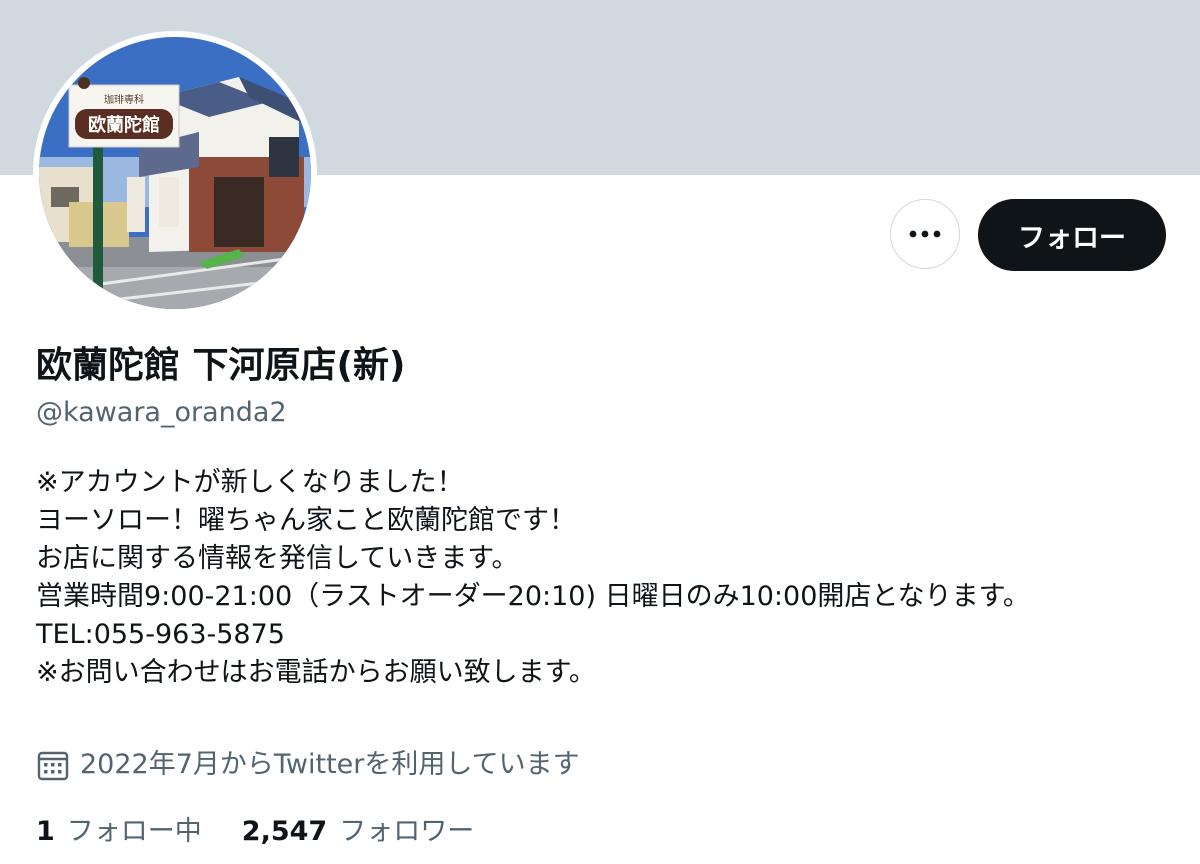 Image resolution: width=1200 pixels, height=864 pixels. I want to click on avatar-image: 珈琲専科 欧蘭陀館, so click(175, 173).